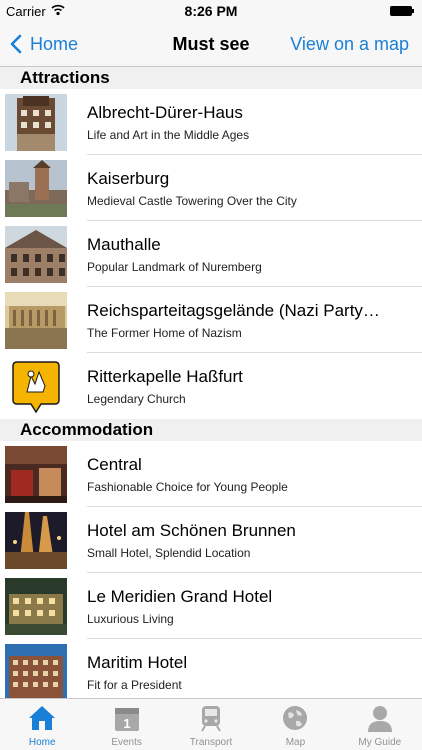 Image resolution: width=422 pixels, height=750 pixels. Describe the element at coordinates (126, 742) in the screenshot. I see `tab-label: Events` at that location.